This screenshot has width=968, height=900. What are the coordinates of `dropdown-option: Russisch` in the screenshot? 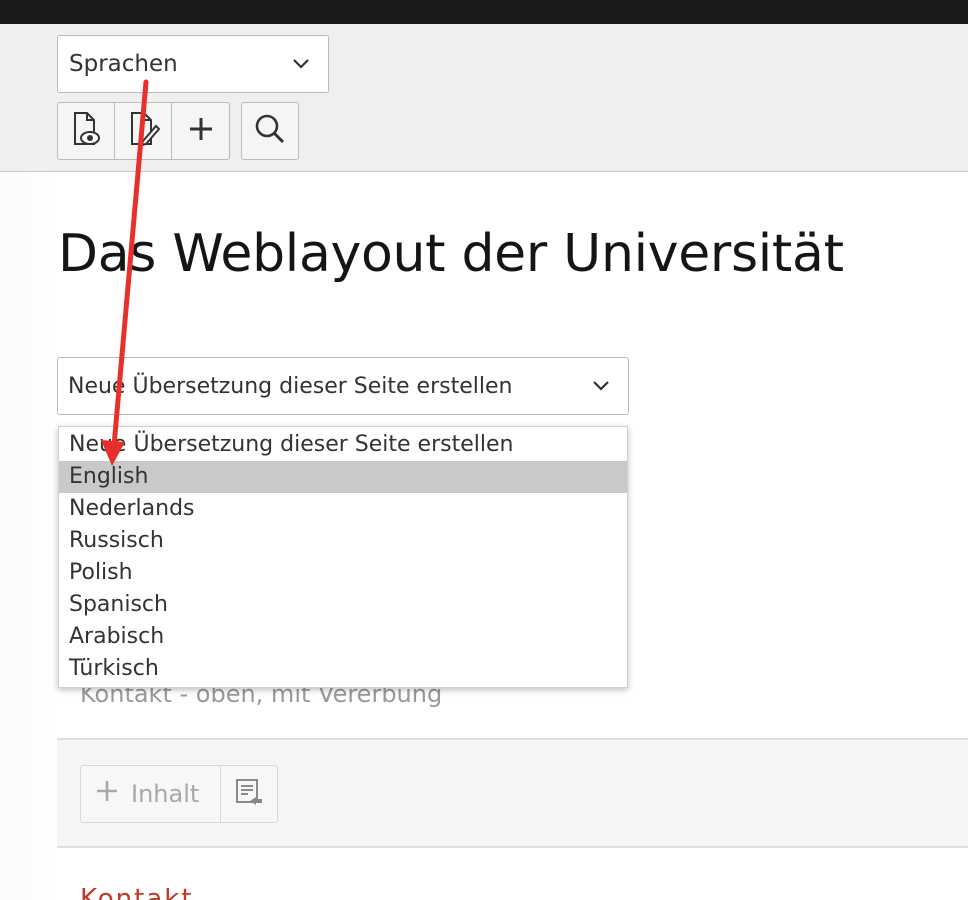 It's located at (343, 541).